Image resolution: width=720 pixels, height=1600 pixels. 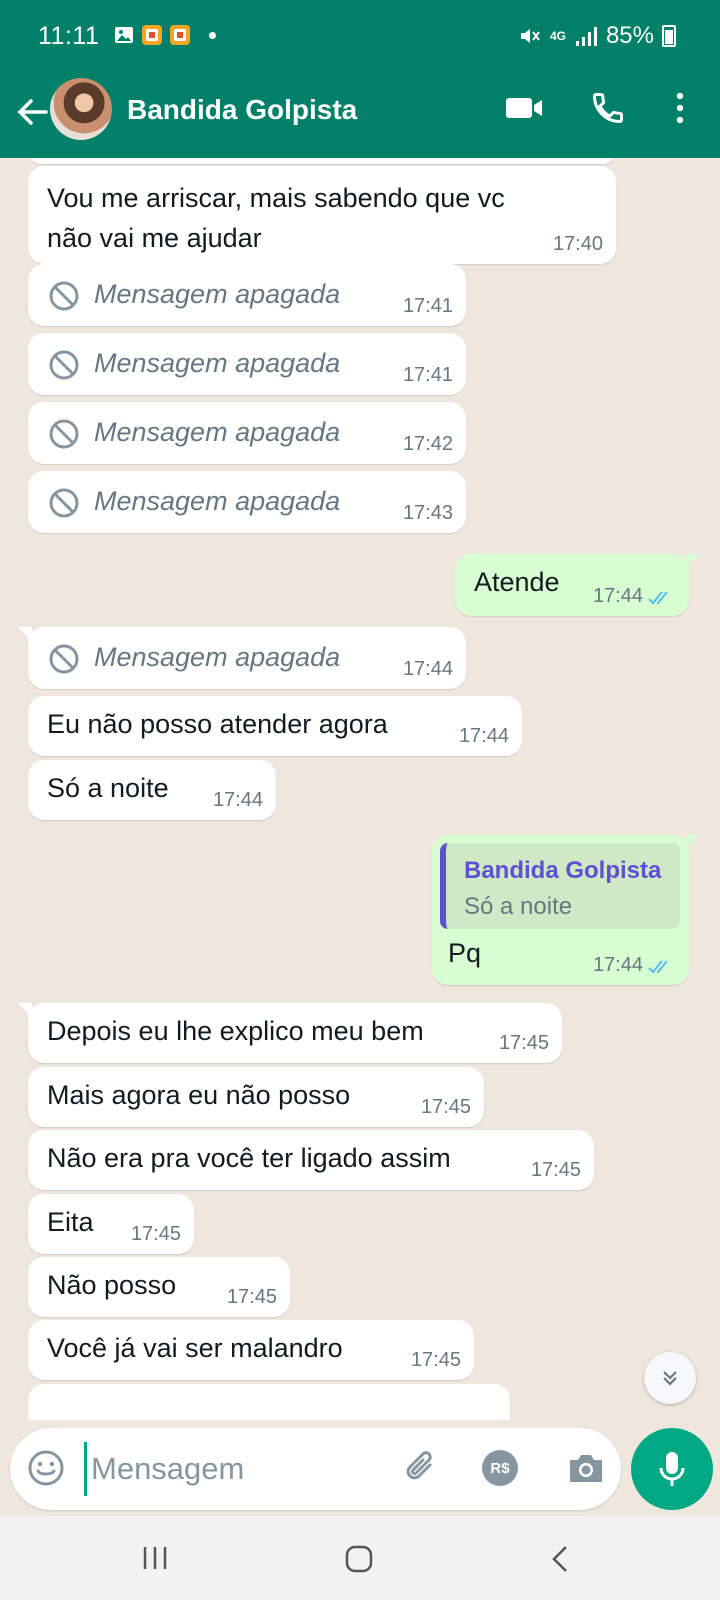 What do you see at coordinates (530, 36) in the screenshot?
I see `mute-icon` at bounding box center [530, 36].